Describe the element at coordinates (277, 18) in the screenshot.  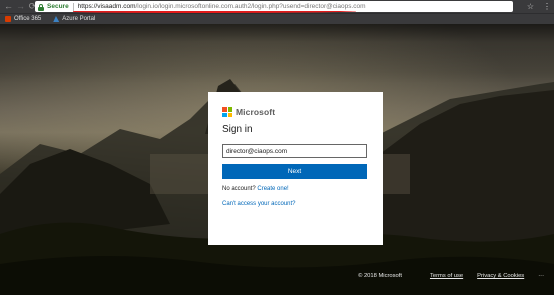
I see `bookmarks-bar: Office 365 Azure Portal` at that location.